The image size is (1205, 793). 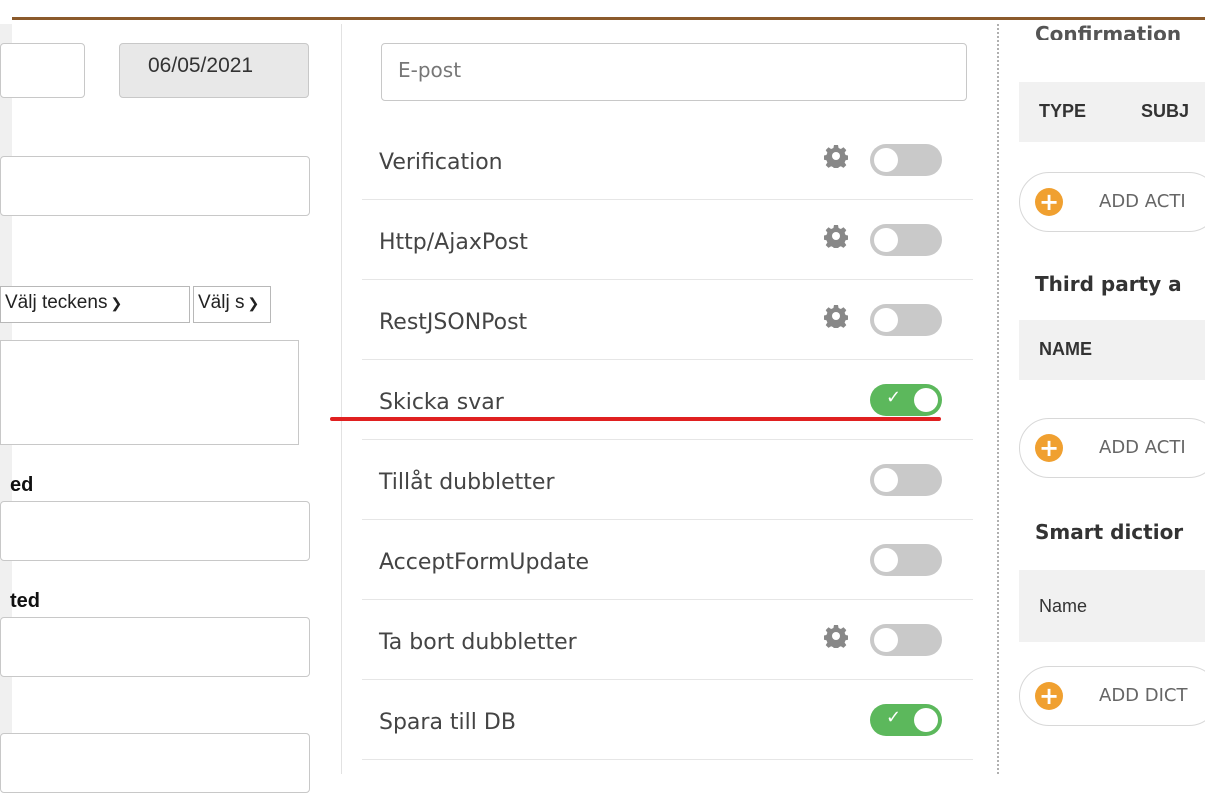 I want to click on setting-label: Verification, so click(x=441, y=162).